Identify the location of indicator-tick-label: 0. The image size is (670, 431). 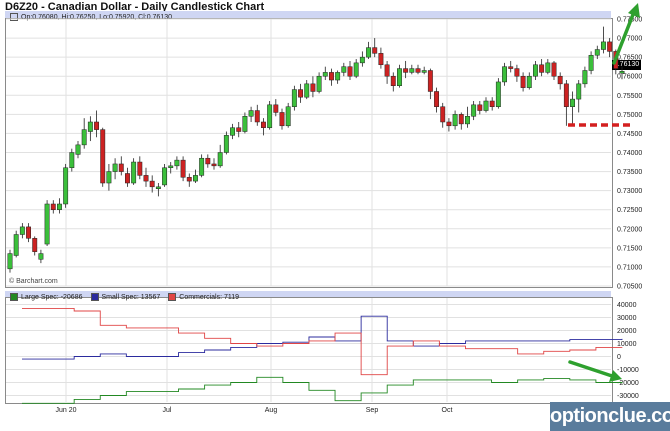
(619, 357).